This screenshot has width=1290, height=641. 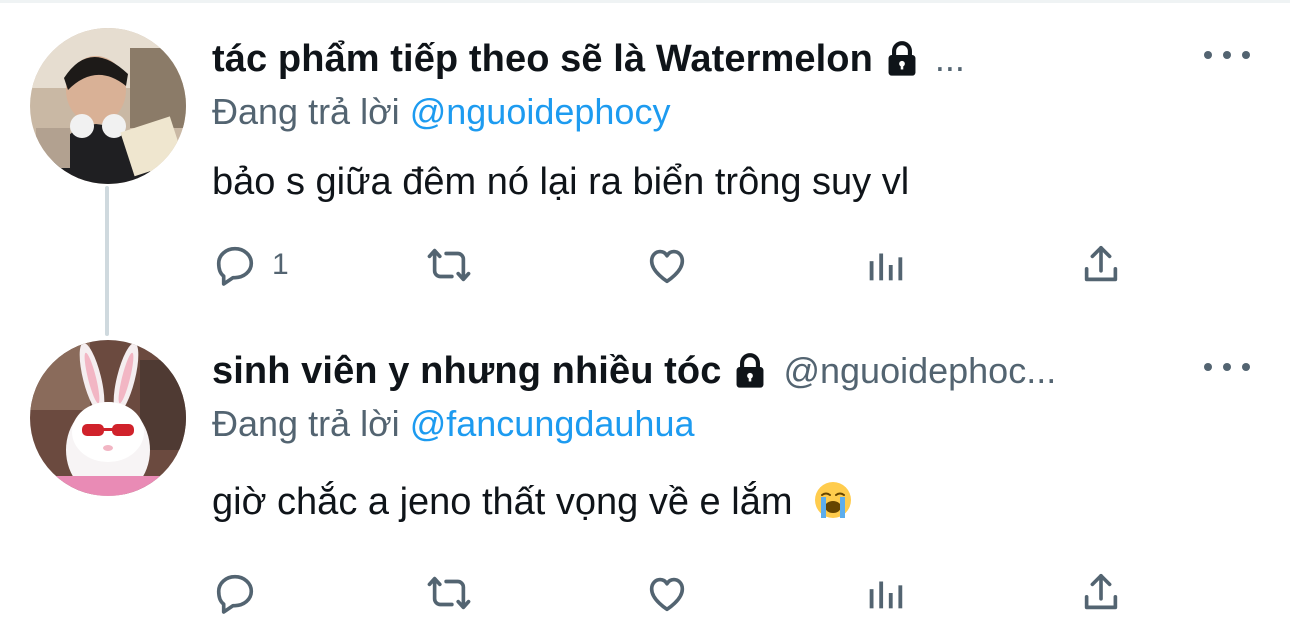 I want to click on loudly-crying-face-icon, so click(x=833, y=500).